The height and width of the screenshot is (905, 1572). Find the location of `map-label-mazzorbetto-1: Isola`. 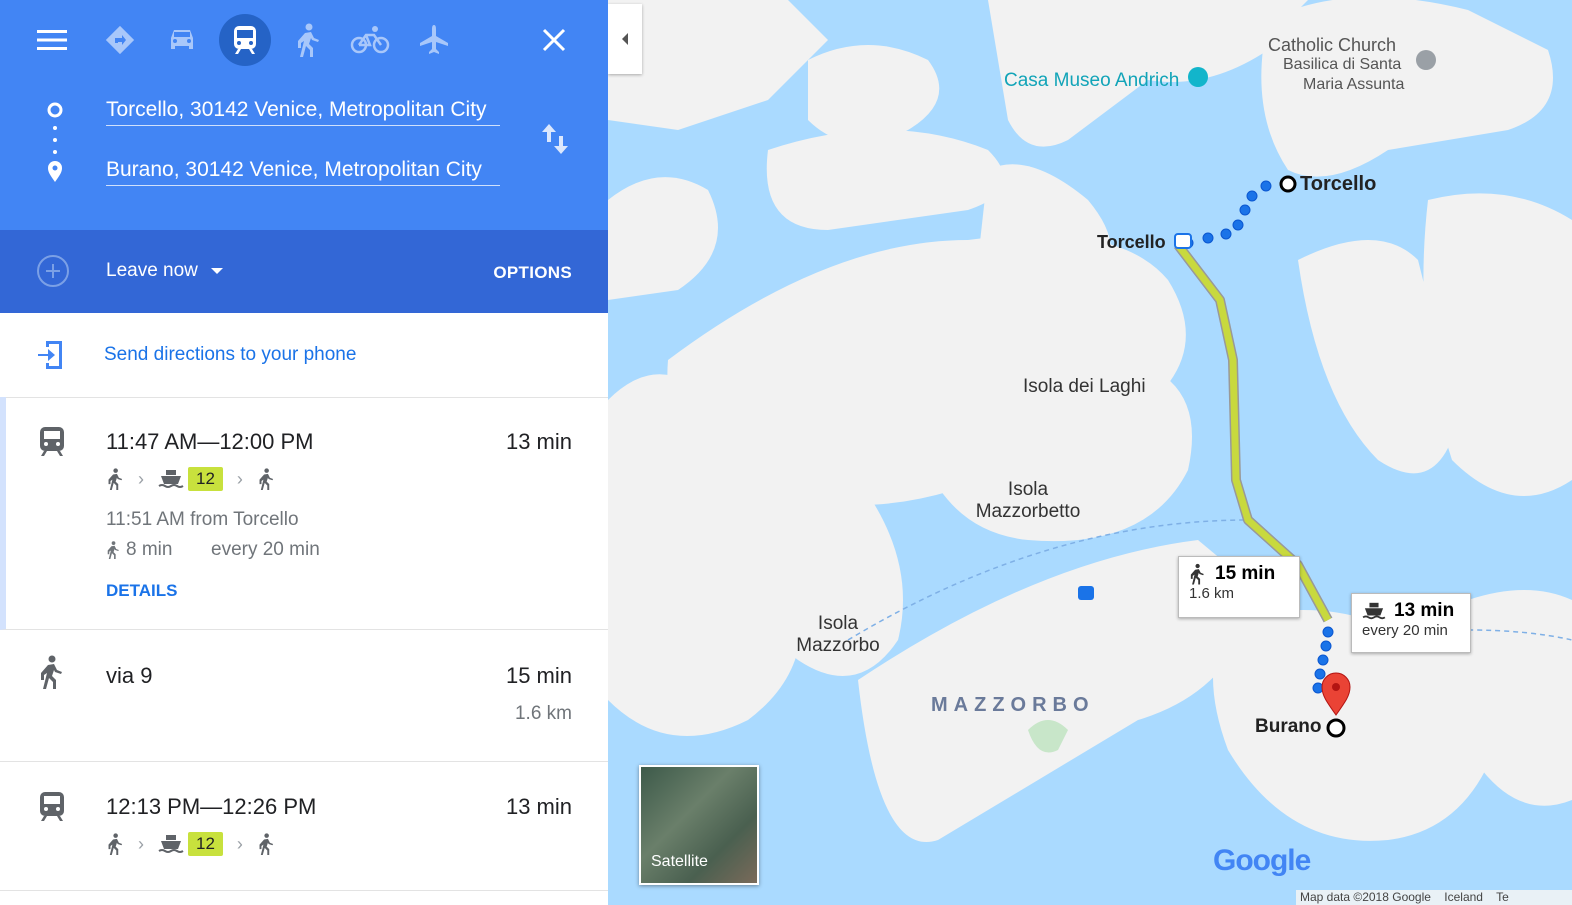

map-label-mazzorbetto-1: Isola is located at coordinates (1028, 489).